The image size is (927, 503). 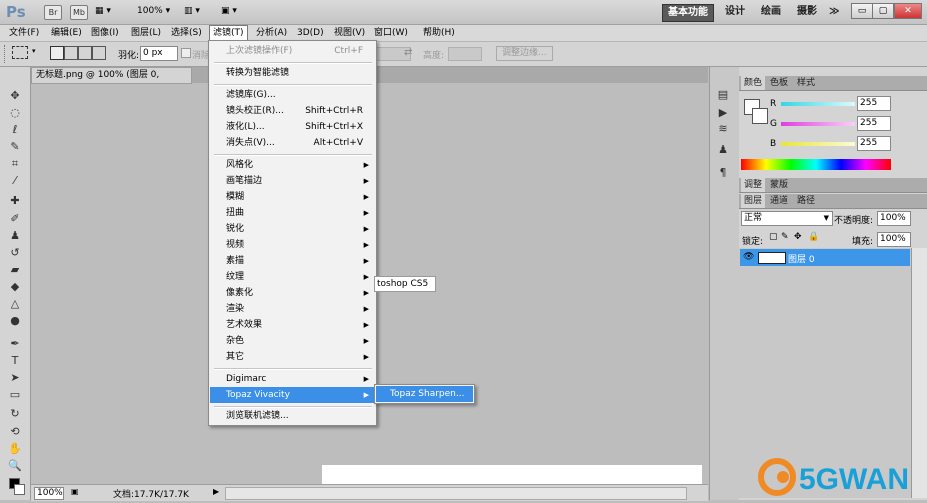 What do you see at coordinates (292, 309) in the screenshot?
I see `menu-item-render: 渲染 ▶` at bounding box center [292, 309].